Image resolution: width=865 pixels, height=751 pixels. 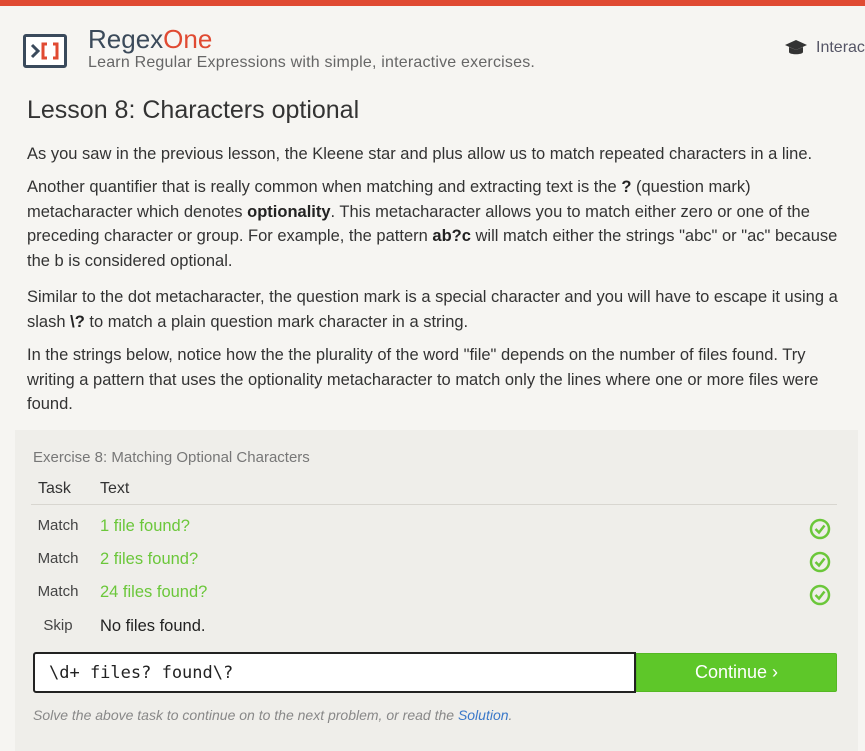 I want to click on column-header-text: Text, so click(x=115, y=488).